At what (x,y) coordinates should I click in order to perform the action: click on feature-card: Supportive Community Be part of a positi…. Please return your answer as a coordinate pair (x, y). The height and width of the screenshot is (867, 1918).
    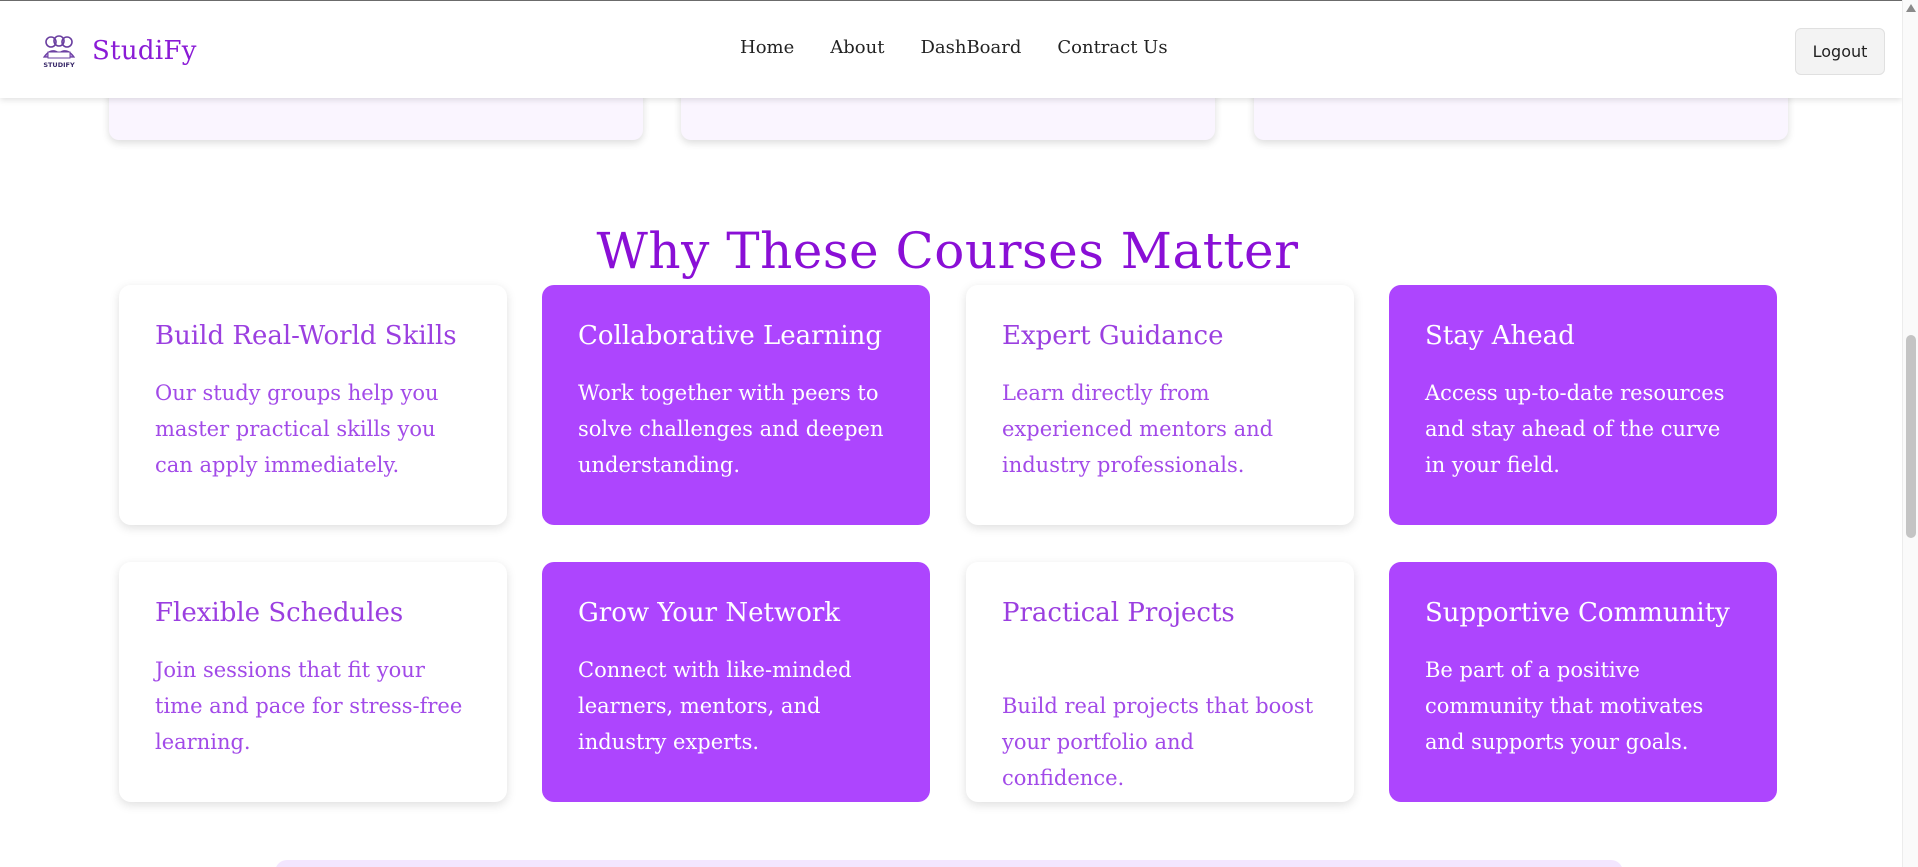
    Looking at the image, I should click on (1583, 682).